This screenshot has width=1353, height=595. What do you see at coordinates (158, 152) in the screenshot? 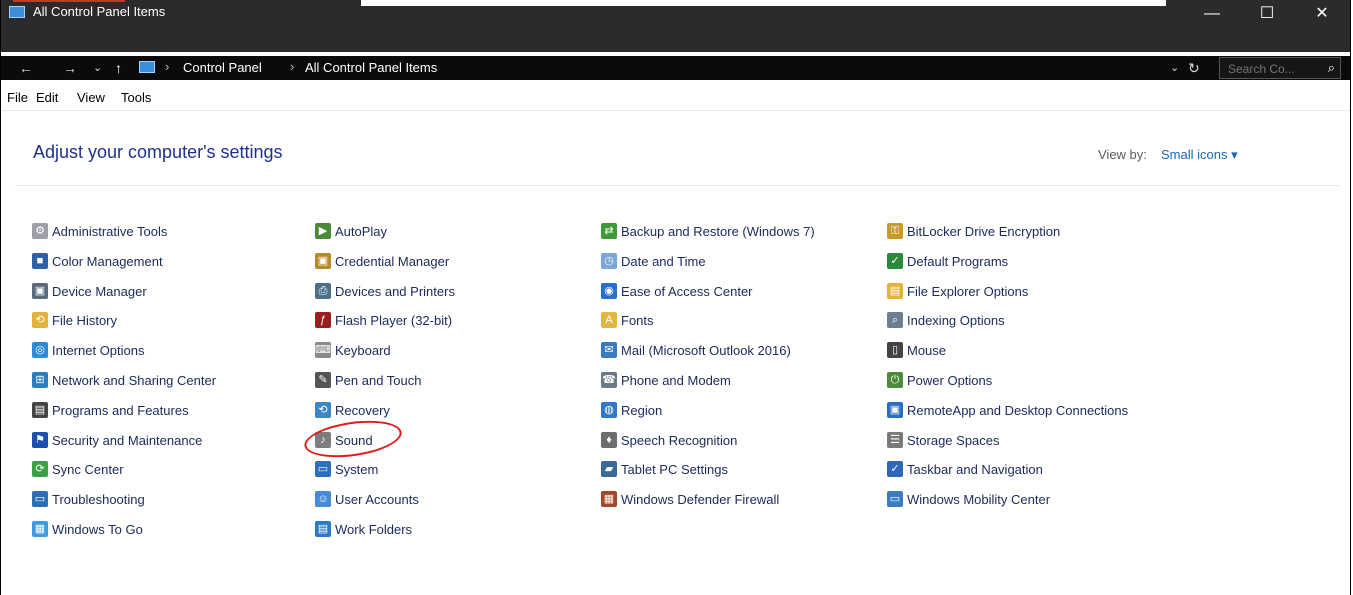
I see `page-title: Adjust your computer's settings` at bounding box center [158, 152].